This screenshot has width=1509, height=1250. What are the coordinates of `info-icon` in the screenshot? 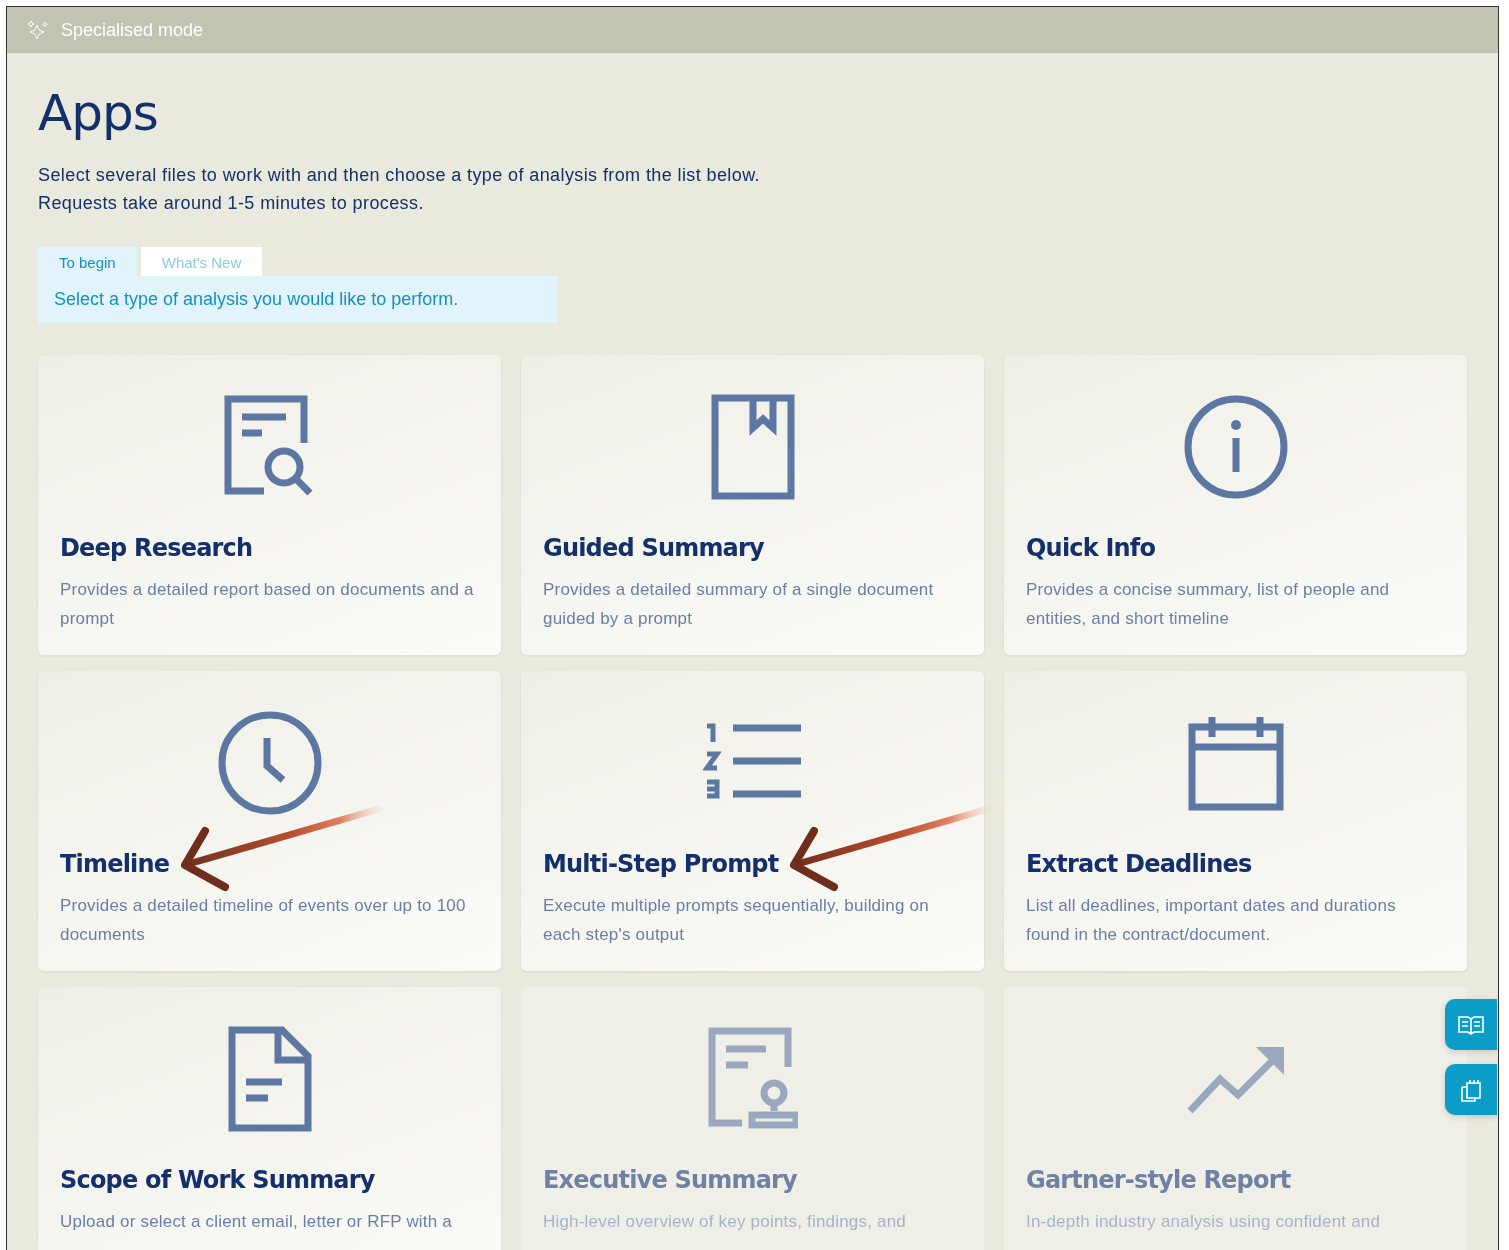 It's located at (1235, 447).